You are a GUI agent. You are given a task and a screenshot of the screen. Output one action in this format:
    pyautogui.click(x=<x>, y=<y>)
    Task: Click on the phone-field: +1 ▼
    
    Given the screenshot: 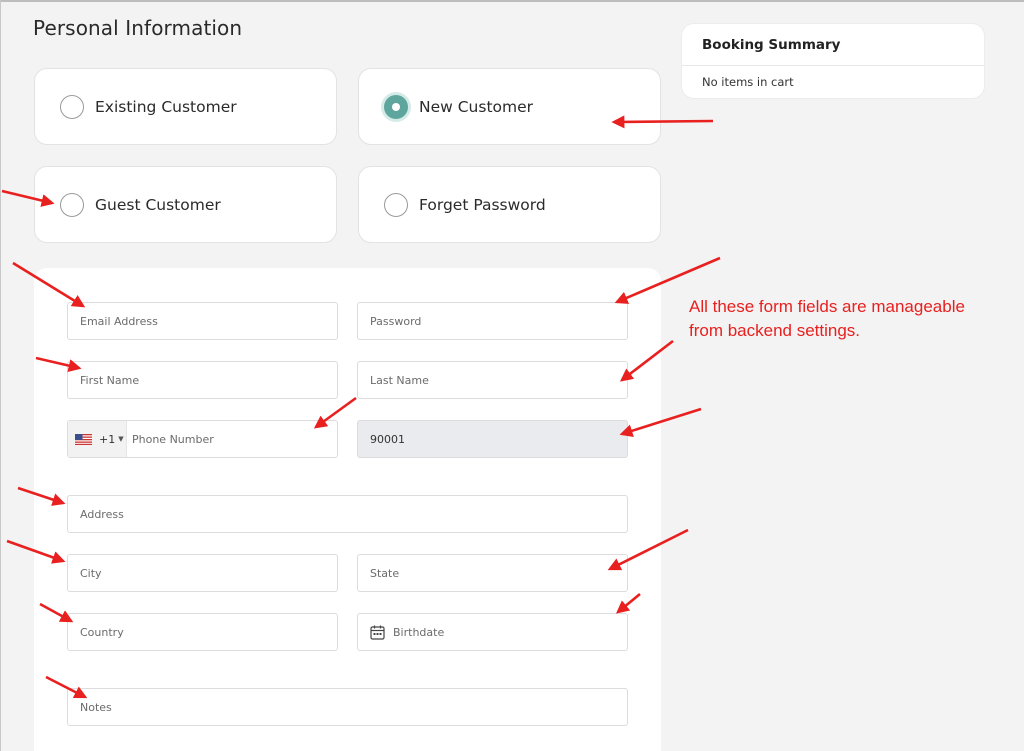 What is the action you would take?
    pyautogui.click(x=202, y=439)
    